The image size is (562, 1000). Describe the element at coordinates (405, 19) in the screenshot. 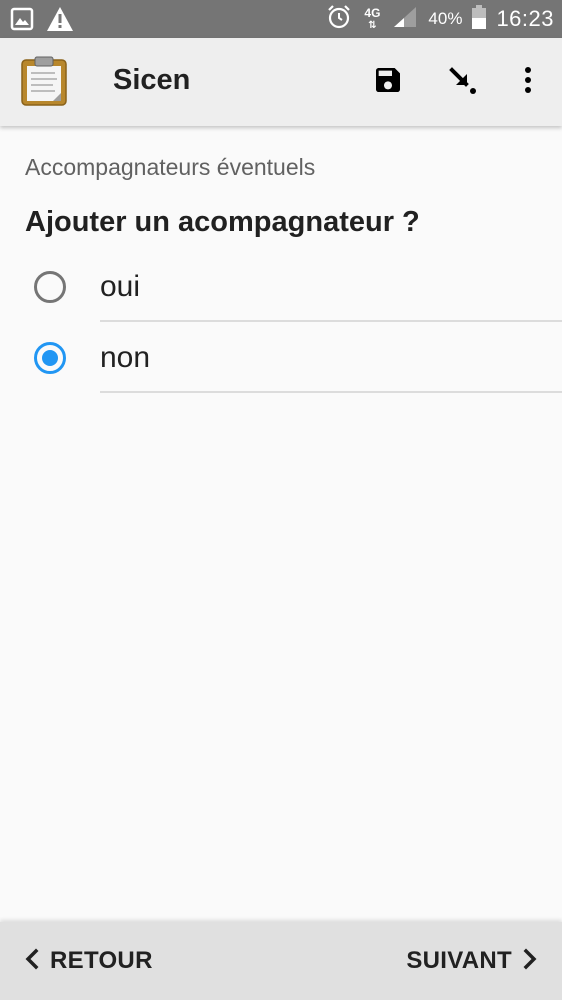

I see `signal-icon` at that location.